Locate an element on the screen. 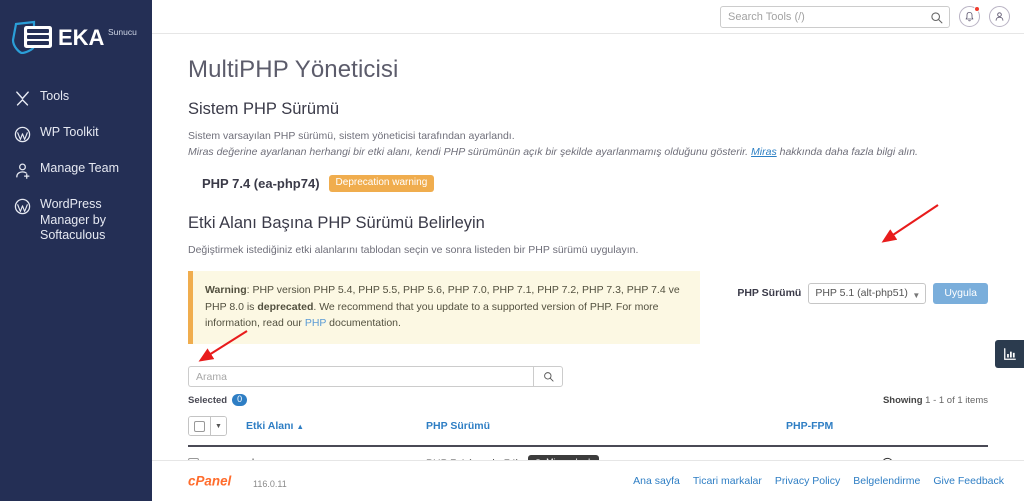 The width and height of the screenshot is (1024, 501). sort-asc-icon: ▲ is located at coordinates (300, 427).